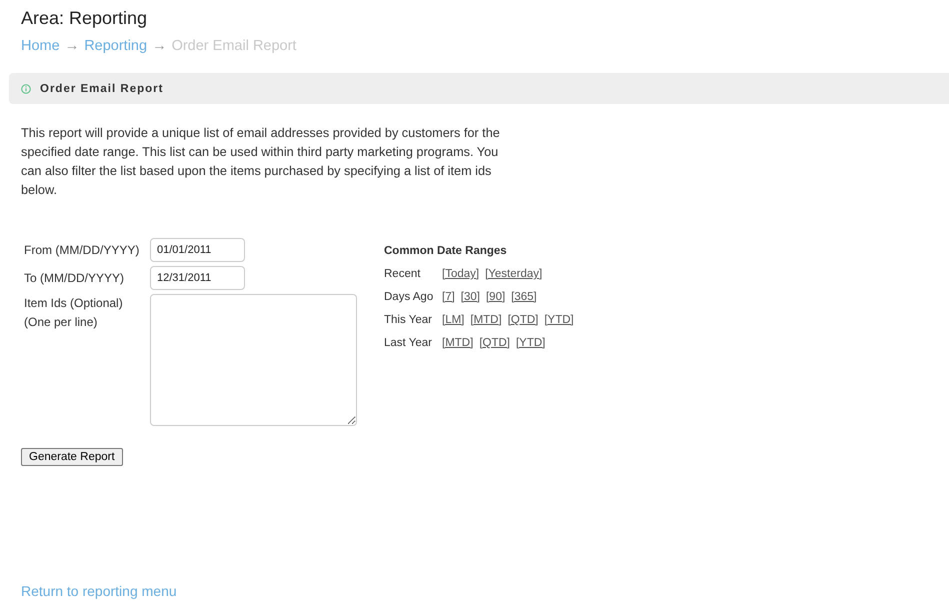 The height and width of the screenshot is (608, 949). I want to click on item-ids-textarea, so click(253, 360).